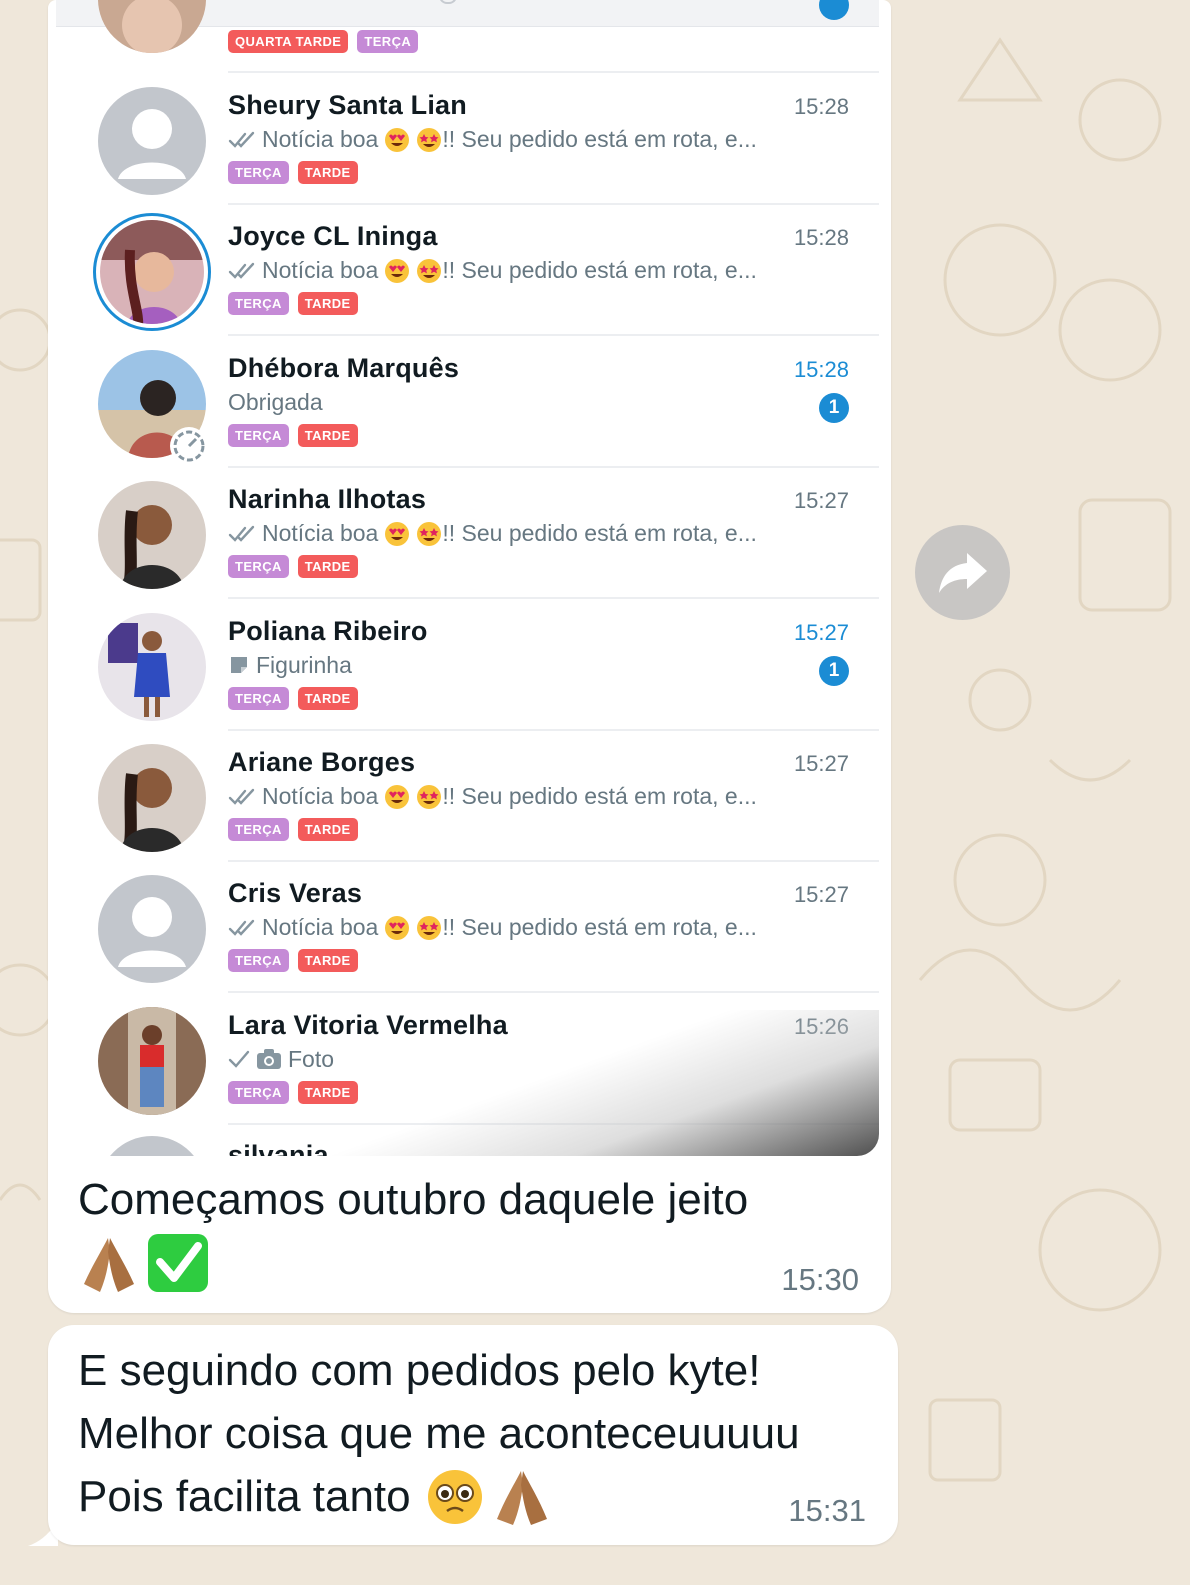 The width and height of the screenshot is (1190, 1585). I want to click on camera-icon, so click(269, 1059).